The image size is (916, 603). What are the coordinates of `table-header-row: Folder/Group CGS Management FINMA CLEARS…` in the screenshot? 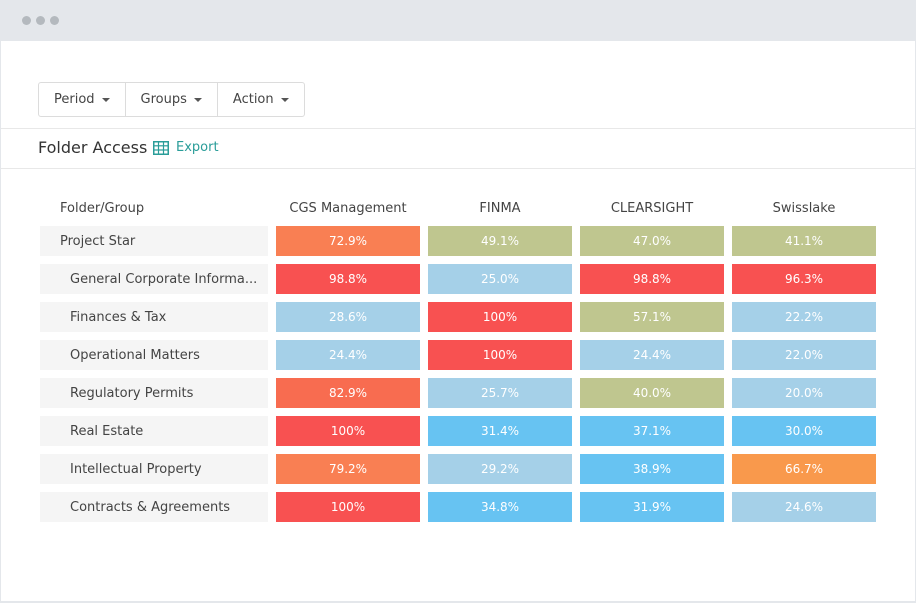 It's located at (458, 208).